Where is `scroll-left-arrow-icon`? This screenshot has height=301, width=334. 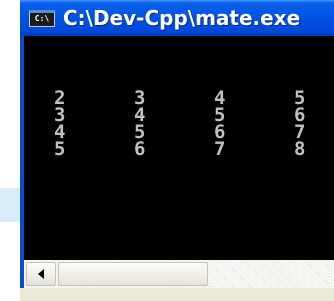
scroll-left-arrow-icon is located at coordinates (41, 274).